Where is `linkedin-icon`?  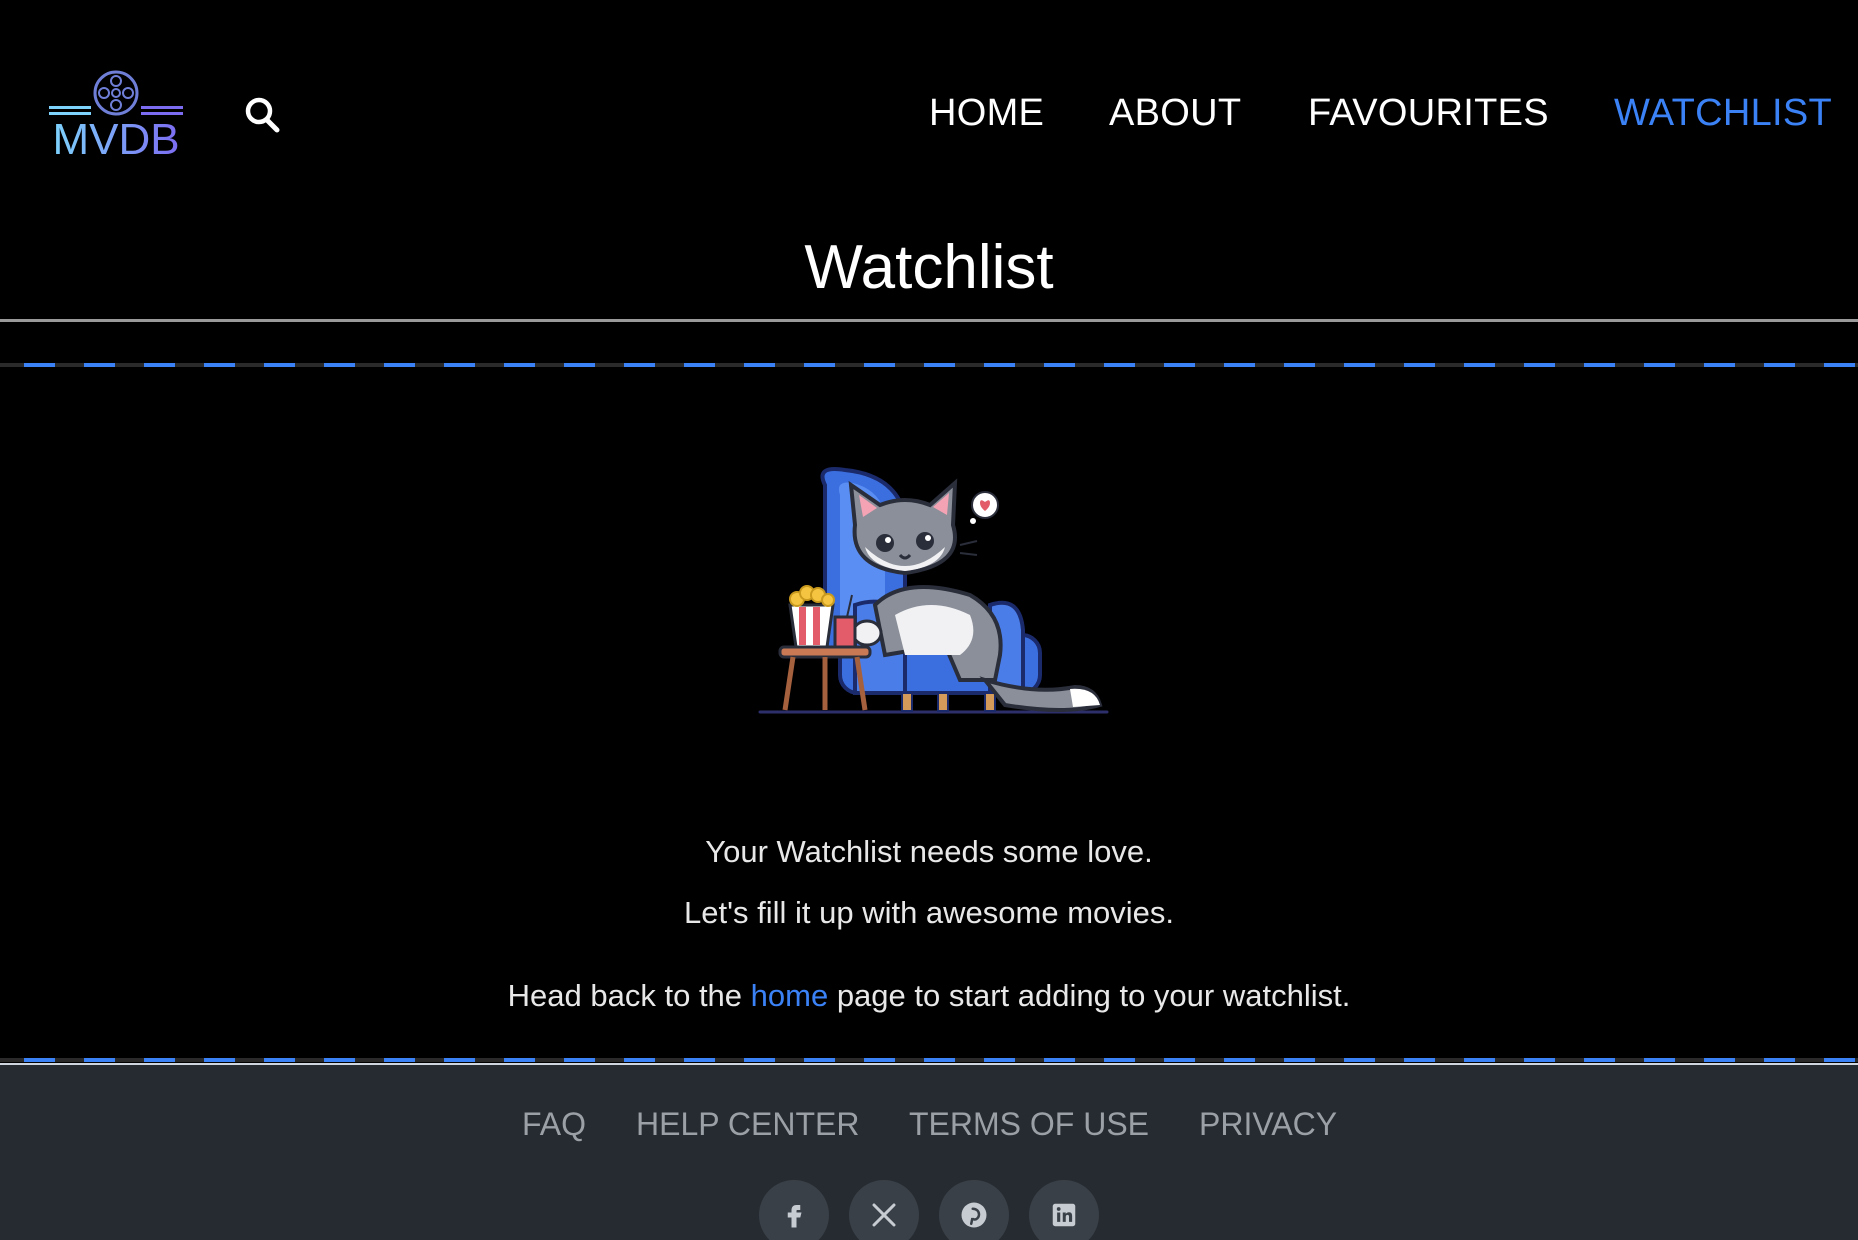
linkedin-icon is located at coordinates (1064, 1210).